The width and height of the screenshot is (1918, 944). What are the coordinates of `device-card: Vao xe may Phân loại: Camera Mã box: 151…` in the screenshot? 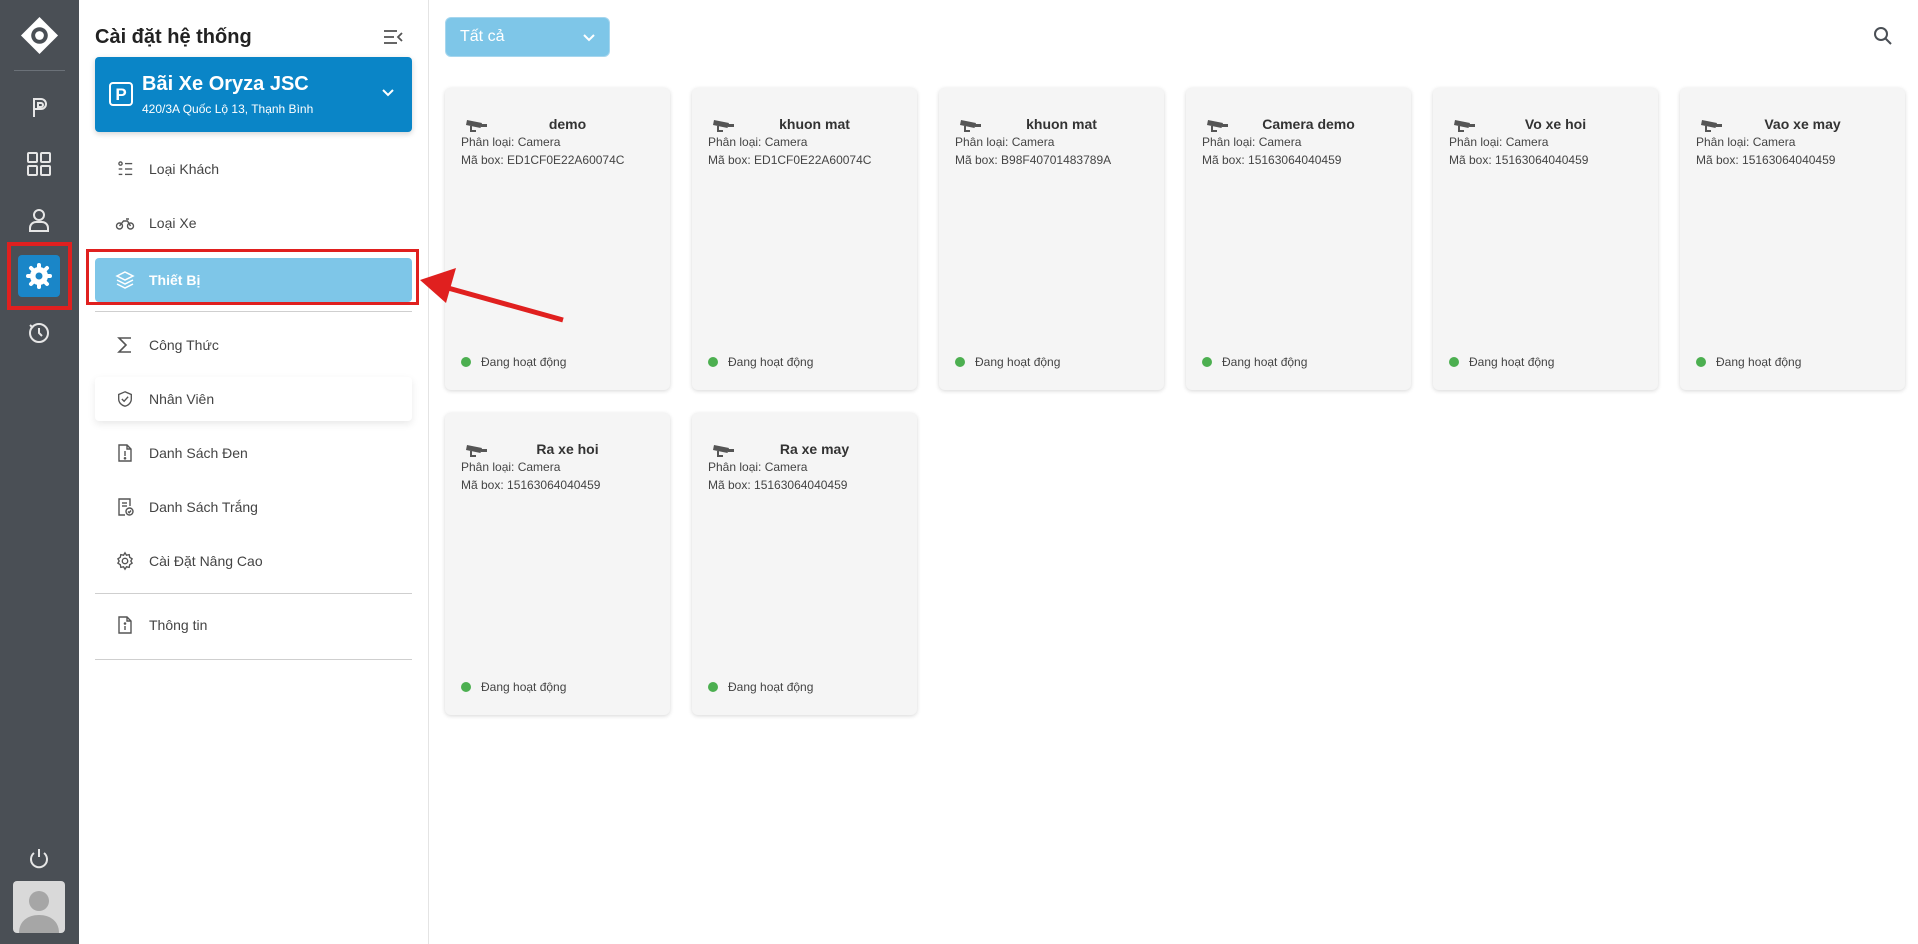 It's located at (1792, 239).